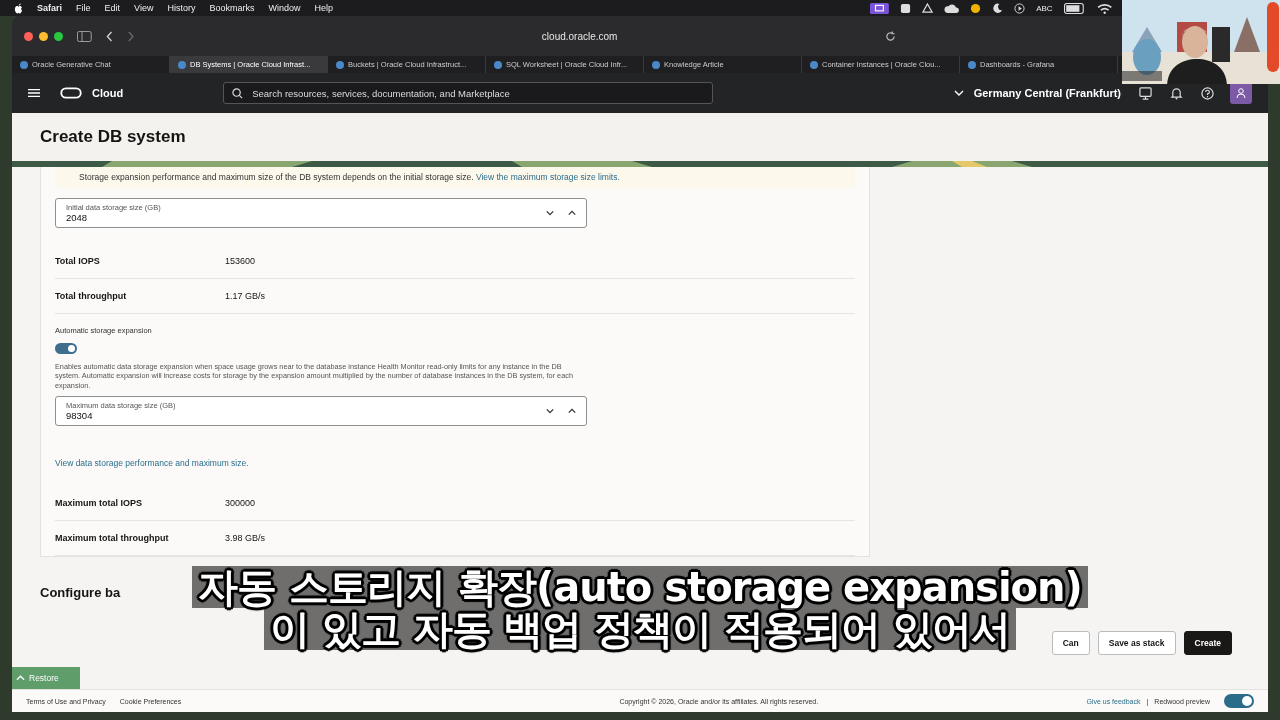  Describe the element at coordinates (112, 8) in the screenshot. I see `menu-item: Edit` at that location.